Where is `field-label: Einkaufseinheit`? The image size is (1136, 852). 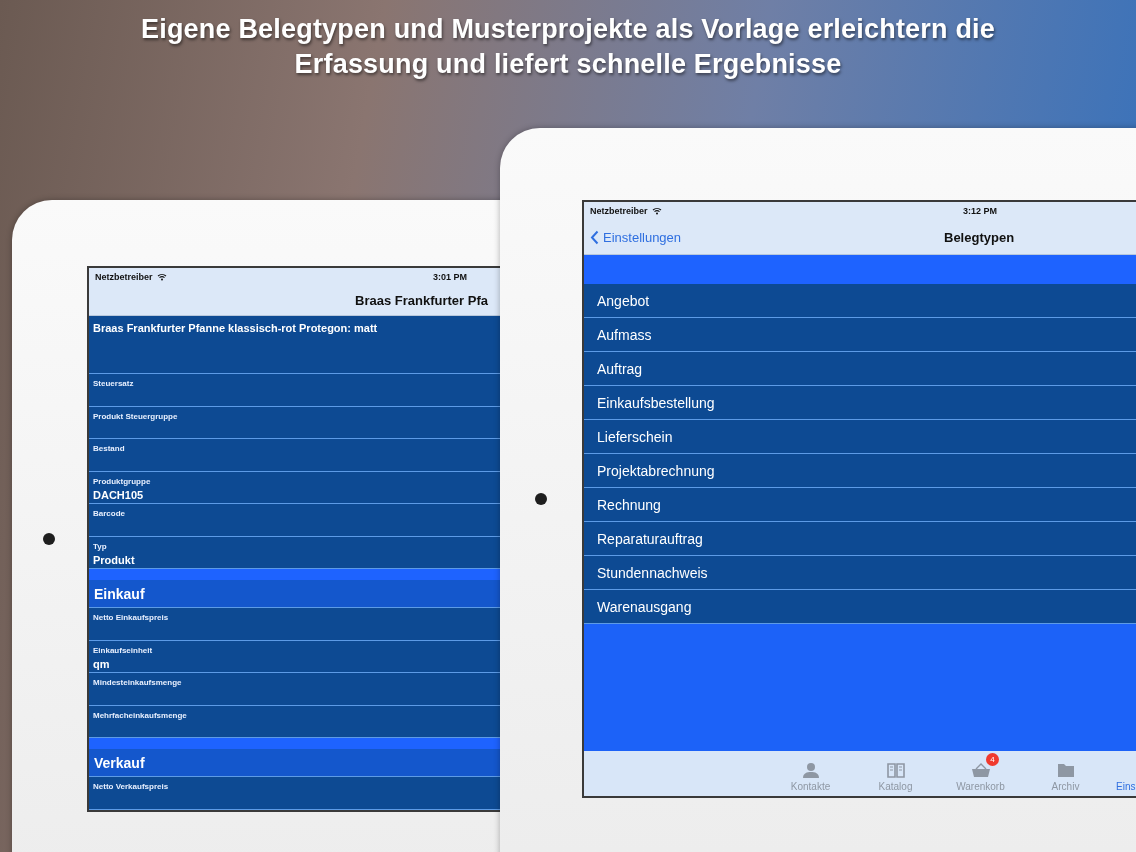
field-label: Einkaufseinheit is located at coordinates (123, 650).